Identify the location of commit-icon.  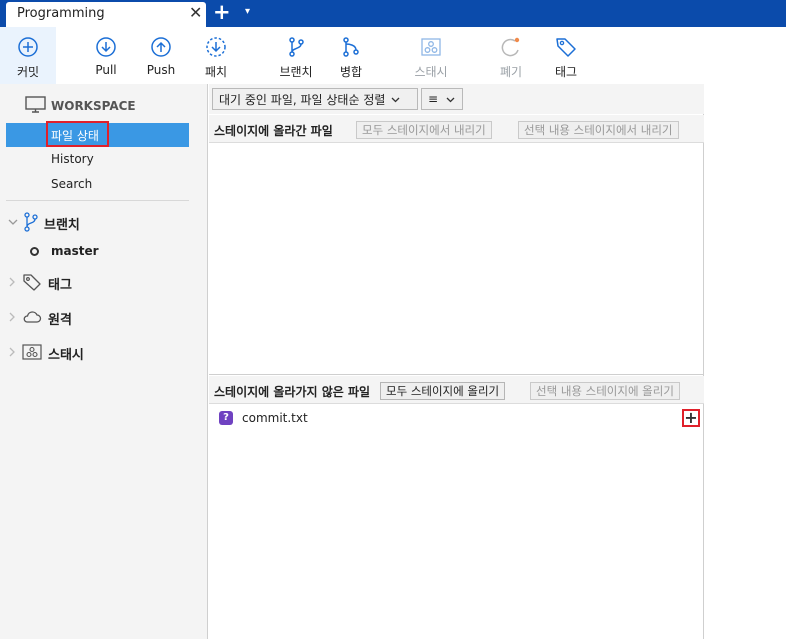
(28, 47).